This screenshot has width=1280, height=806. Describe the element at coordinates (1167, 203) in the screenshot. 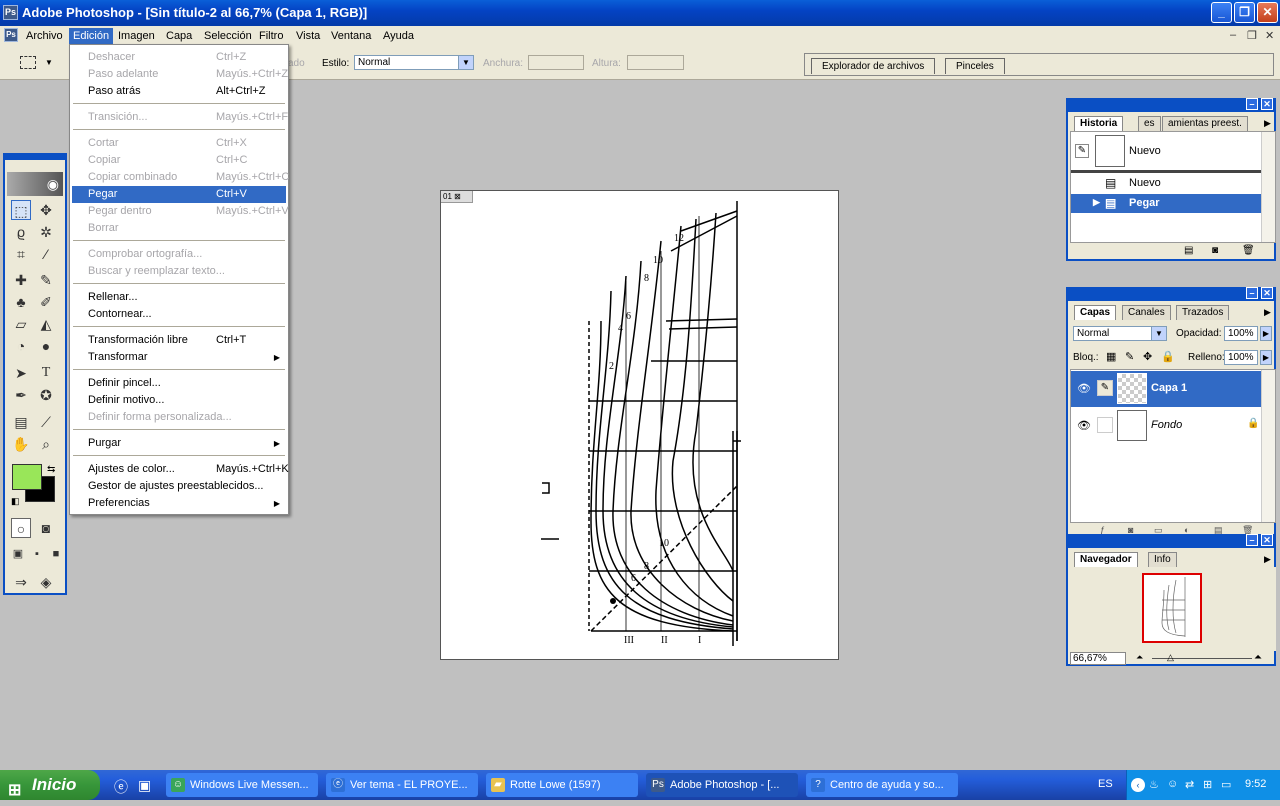

I see `history-step-pegar: ▶ ▤ Pegar` at that location.